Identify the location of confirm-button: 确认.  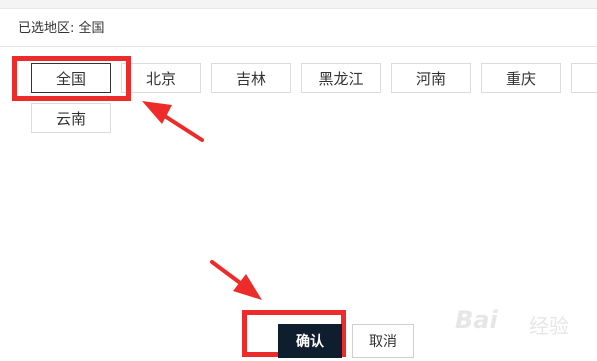
(310, 341).